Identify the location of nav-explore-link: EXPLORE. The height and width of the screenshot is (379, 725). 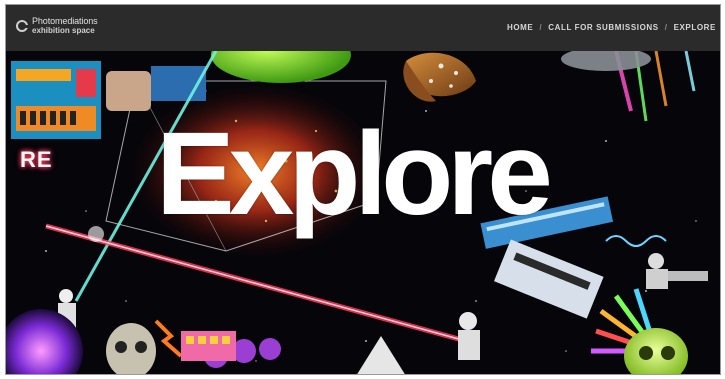
(695, 27).